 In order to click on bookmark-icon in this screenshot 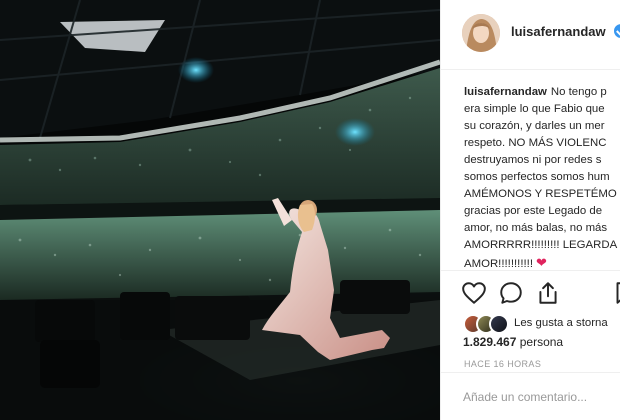, I will do `click(615, 293)`.